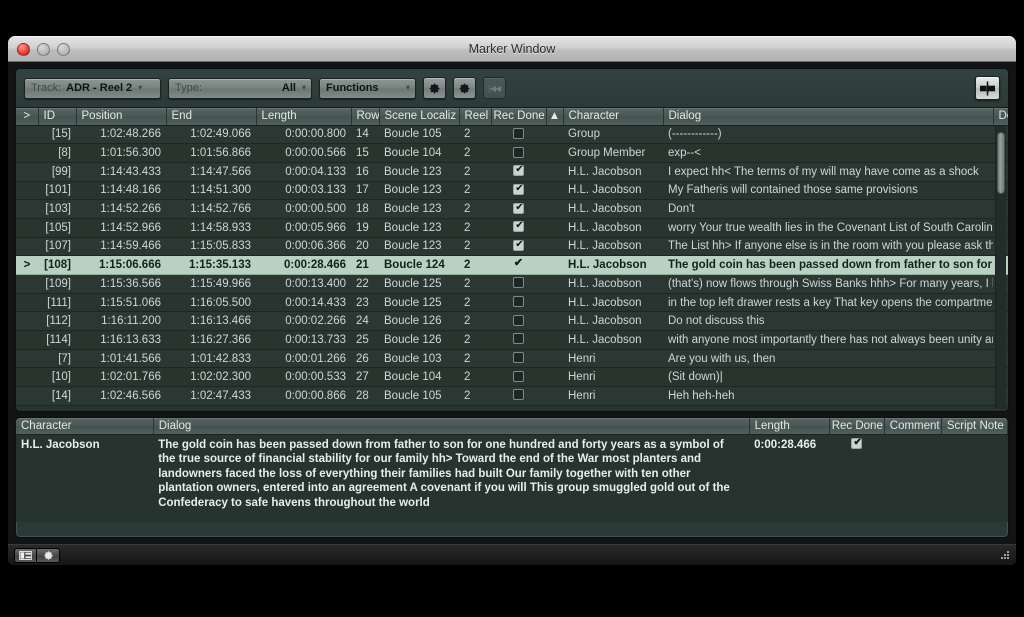  I want to click on column-header-position: Position, so click(121, 117).